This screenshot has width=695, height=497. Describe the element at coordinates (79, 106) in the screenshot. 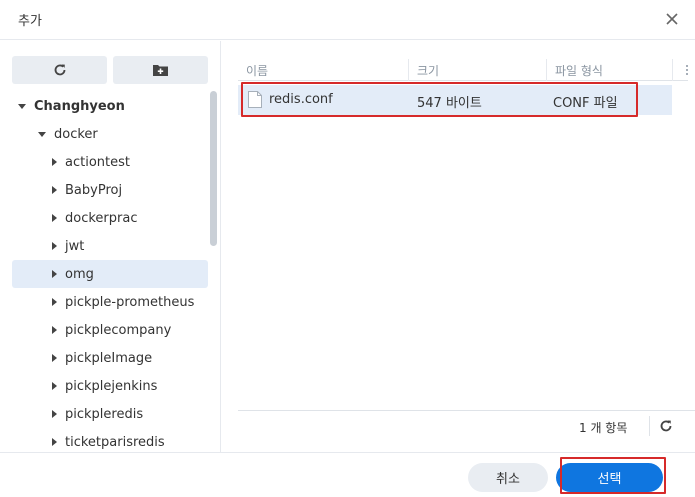

I see `tree-root-label: Changhyeon` at that location.